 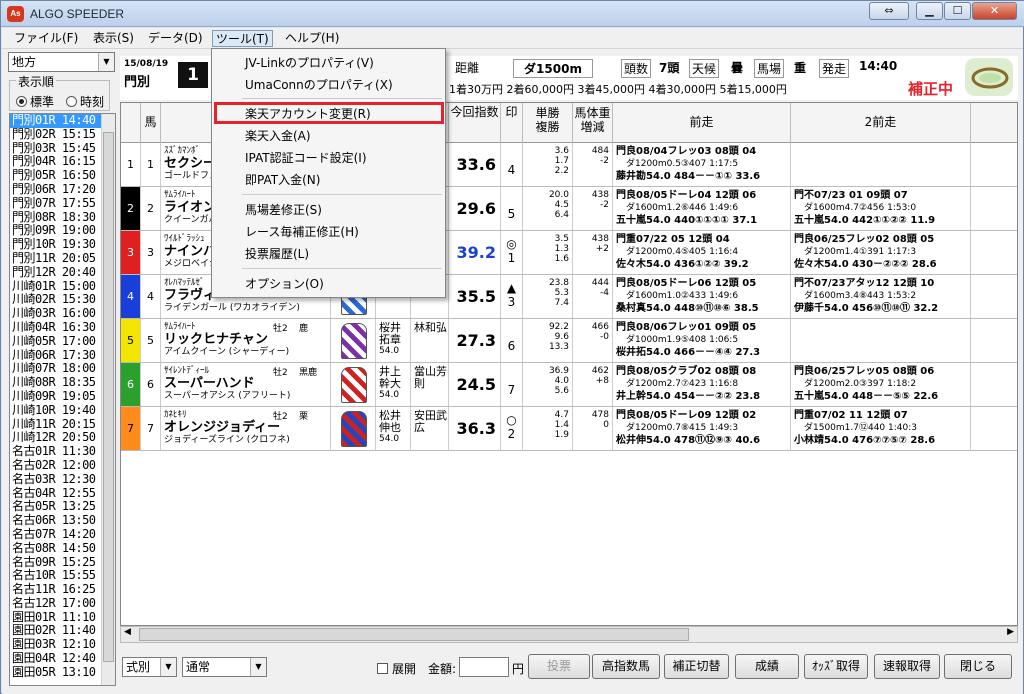 What do you see at coordinates (881, 340) in the screenshot?
I see `prev2-cell` at bounding box center [881, 340].